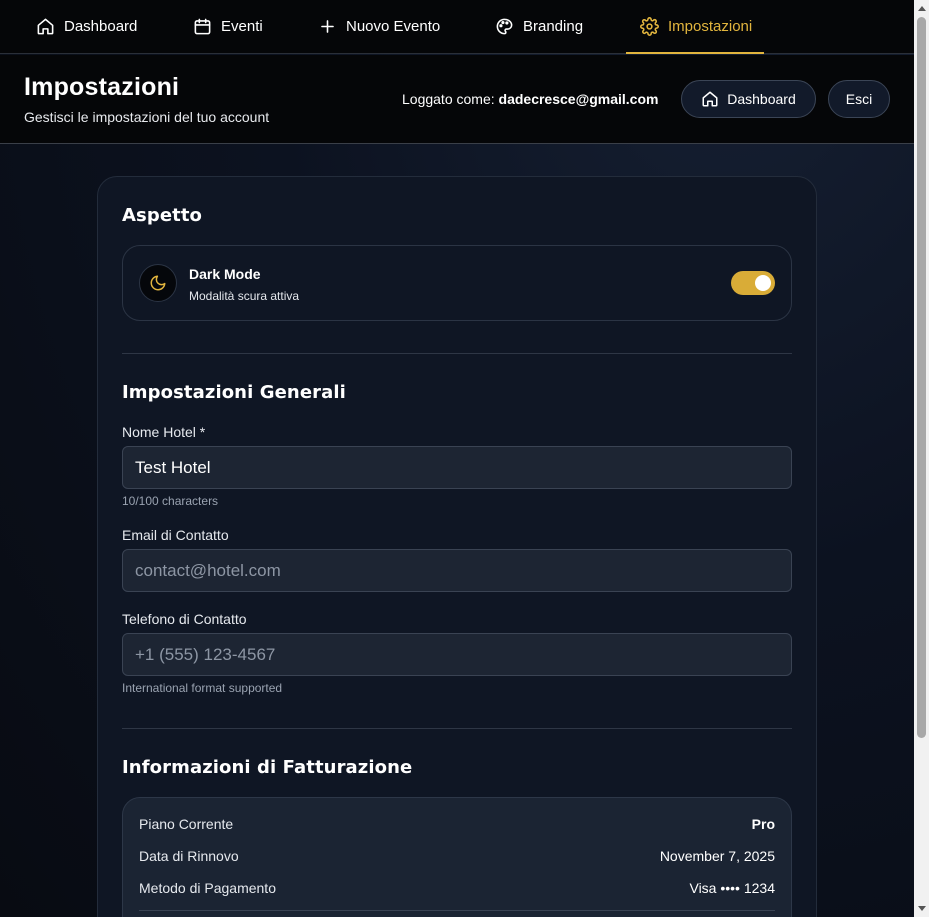 The height and width of the screenshot is (917, 929). Describe the element at coordinates (207, 888) in the screenshot. I see `billing-row-label: Metodo di Pagamento` at that location.